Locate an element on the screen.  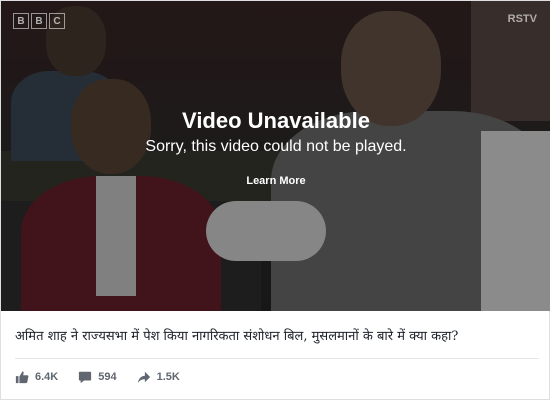
comments-count: 594 is located at coordinates (97, 377).